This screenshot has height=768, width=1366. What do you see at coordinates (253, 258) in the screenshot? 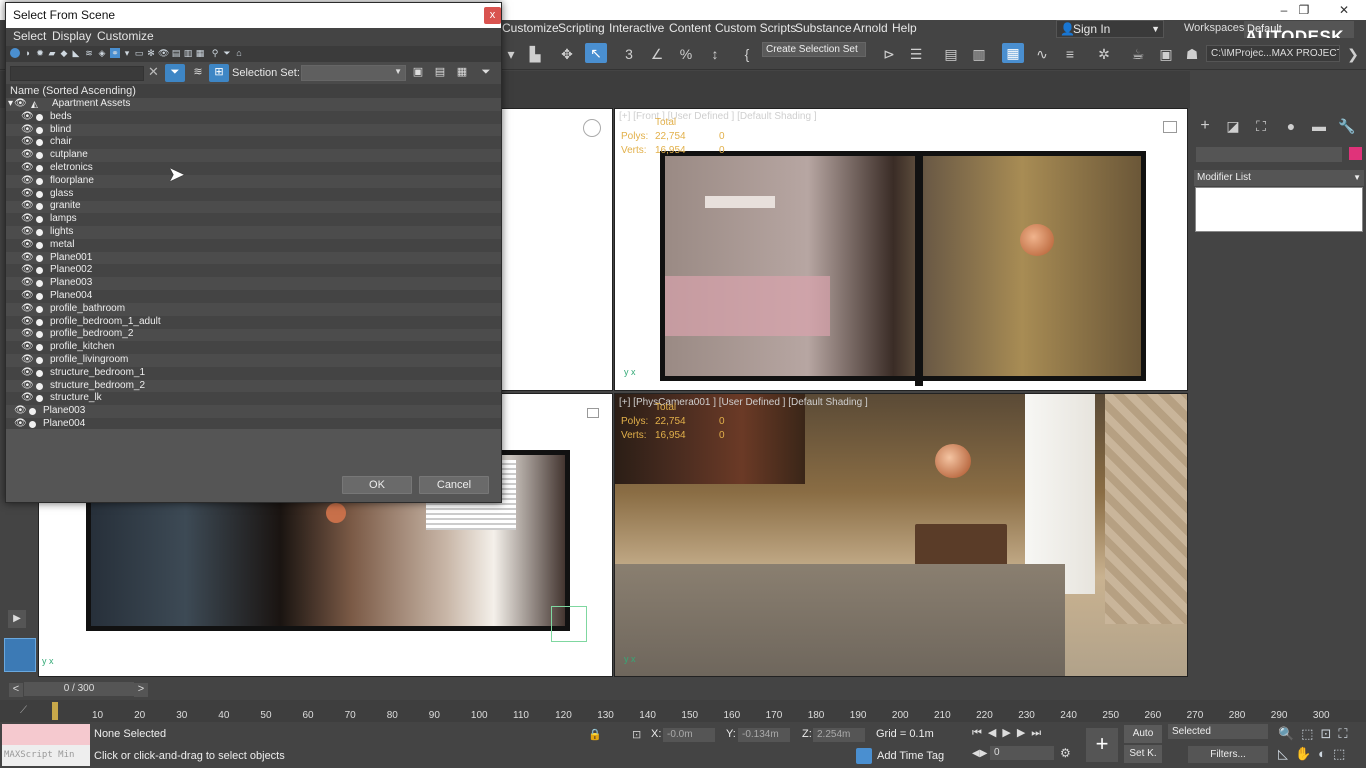
I see `list-item: 👁 Plane001` at bounding box center [253, 258].